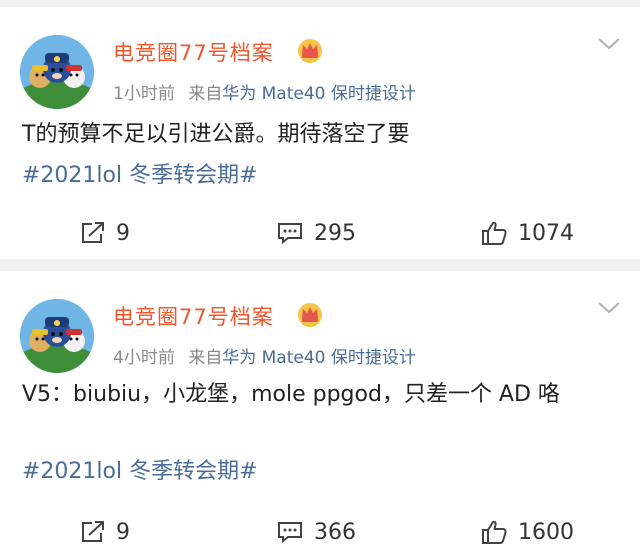  What do you see at coordinates (144, 94) in the screenshot?
I see `post-time: 1小时前` at bounding box center [144, 94].